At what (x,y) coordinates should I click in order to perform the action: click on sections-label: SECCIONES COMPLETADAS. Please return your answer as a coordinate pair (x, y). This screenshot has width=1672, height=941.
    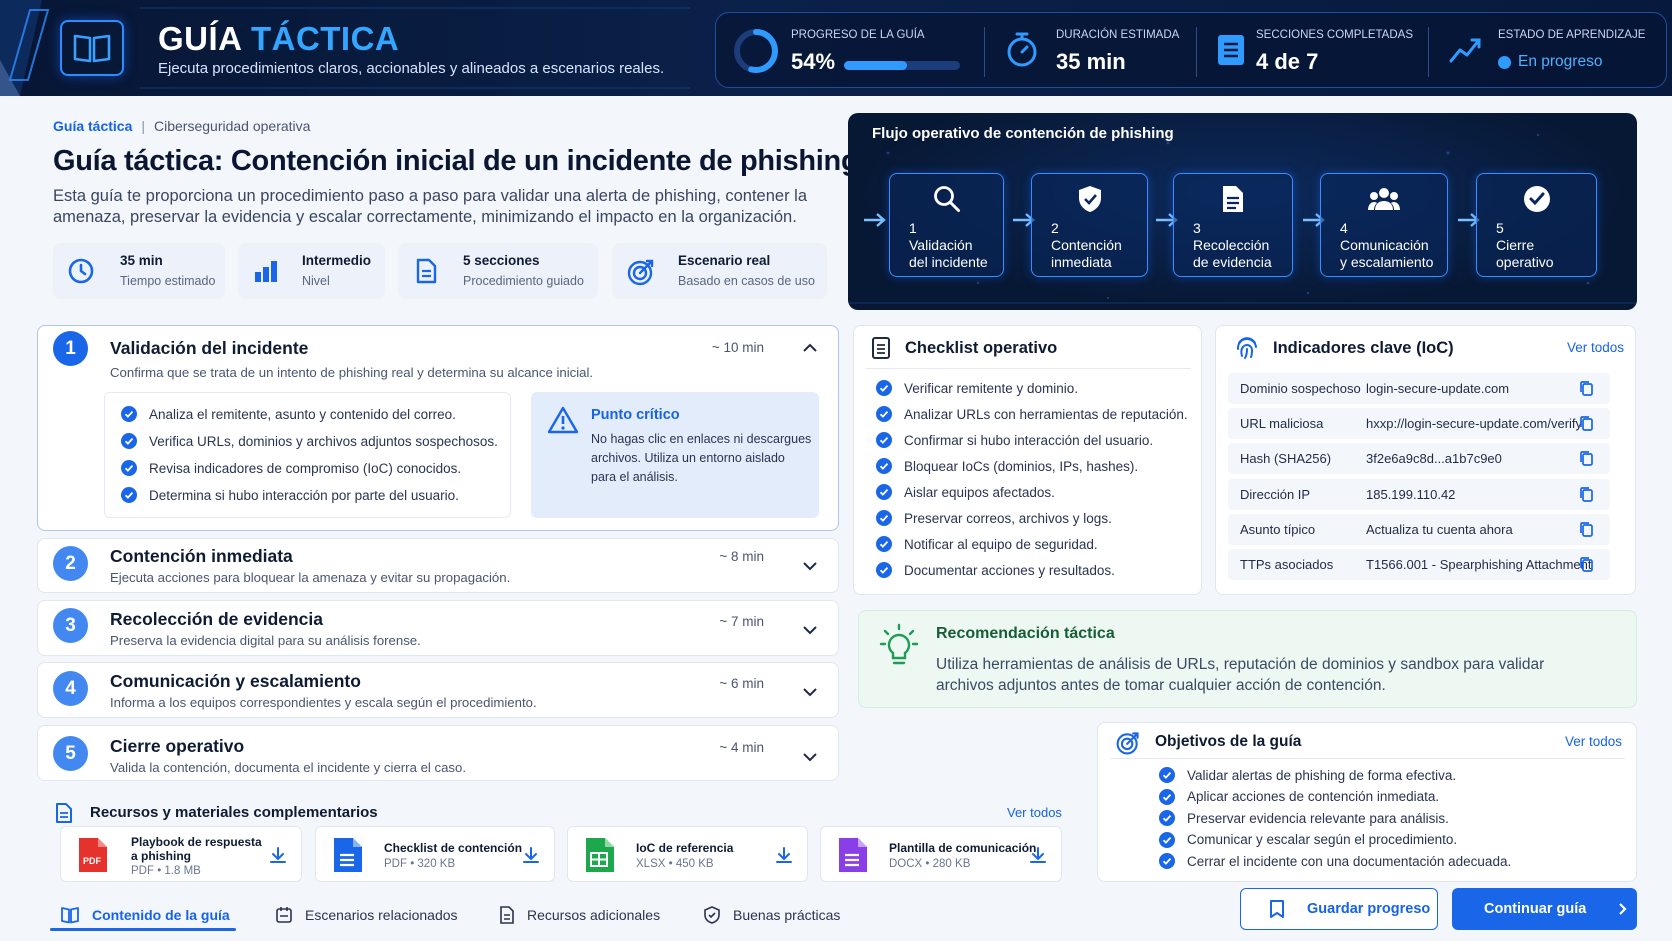
    Looking at the image, I should click on (1334, 35).